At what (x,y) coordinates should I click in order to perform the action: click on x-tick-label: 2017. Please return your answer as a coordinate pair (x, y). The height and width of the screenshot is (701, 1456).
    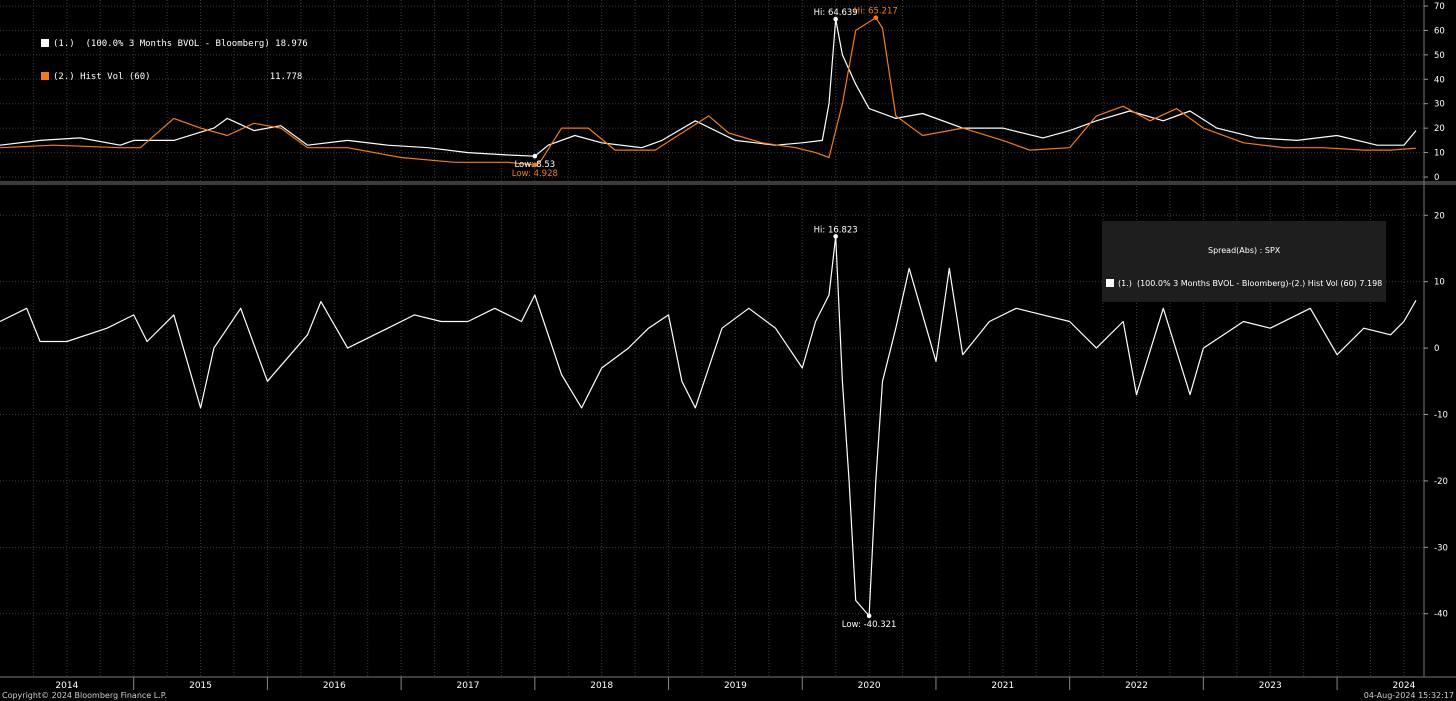
    Looking at the image, I should click on (468, 686).